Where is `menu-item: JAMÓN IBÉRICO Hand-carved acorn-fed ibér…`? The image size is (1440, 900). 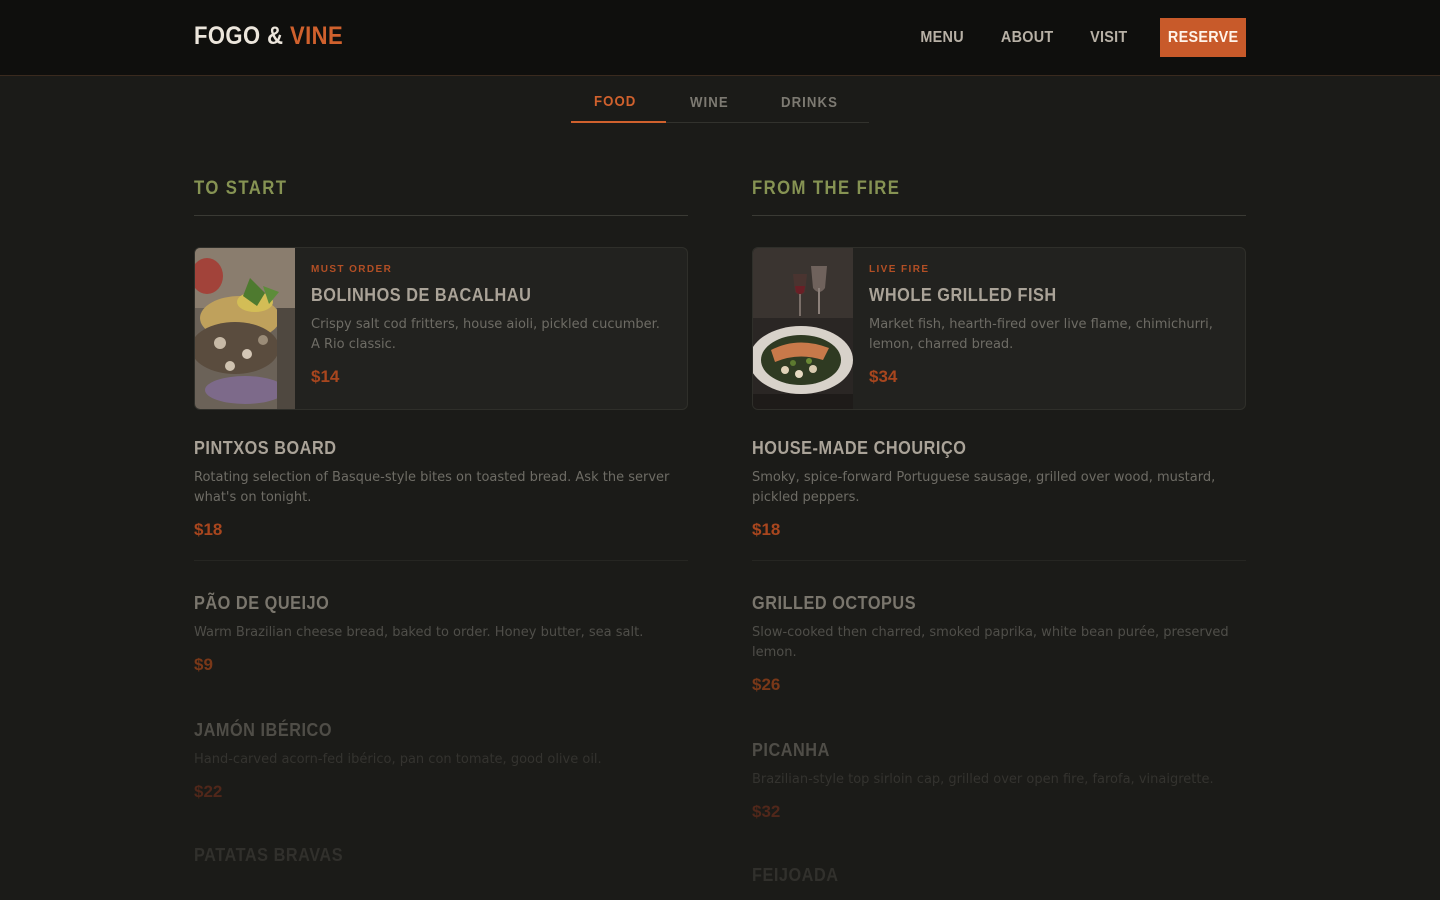
menu-item: JAMÓN IBÉRICO Hand-carved acorn-fed ibér… is located at coordinates (441, 760).